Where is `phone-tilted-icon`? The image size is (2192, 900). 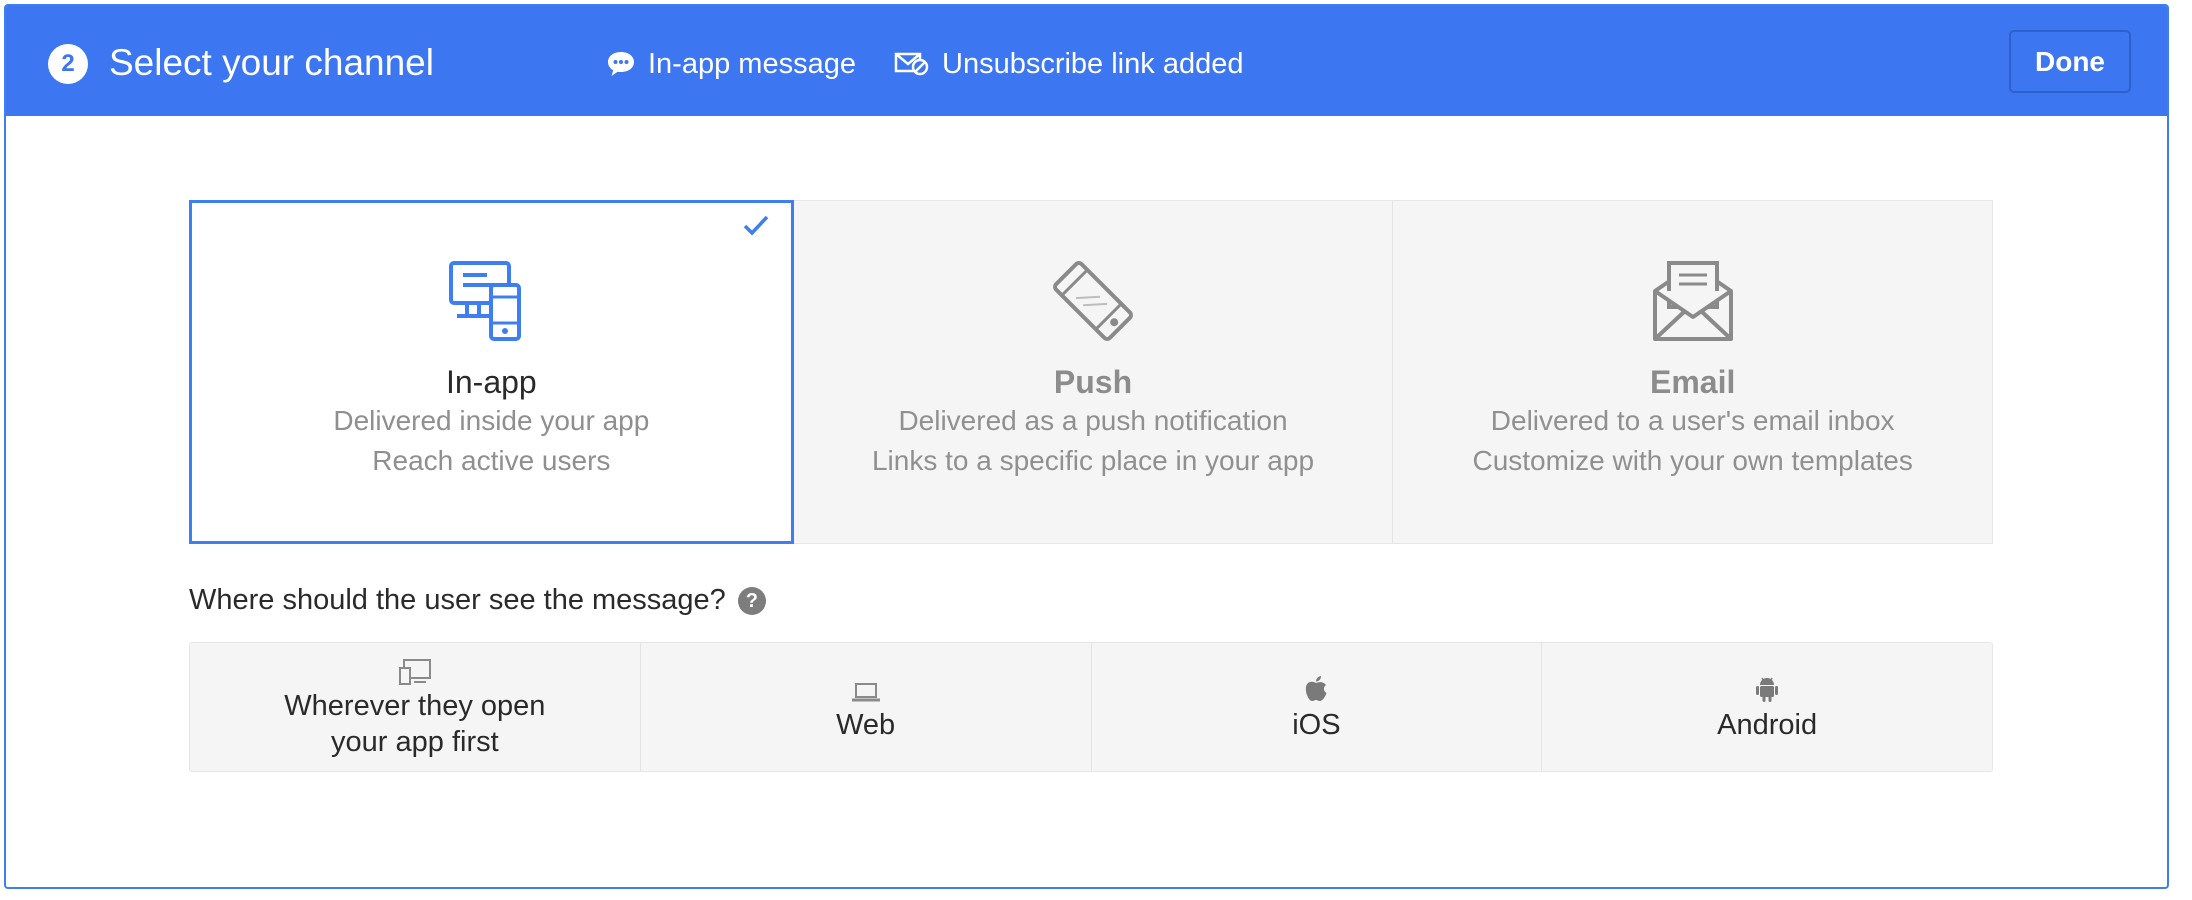 phone-tilted-icon is located at coordinates (1093, 301).